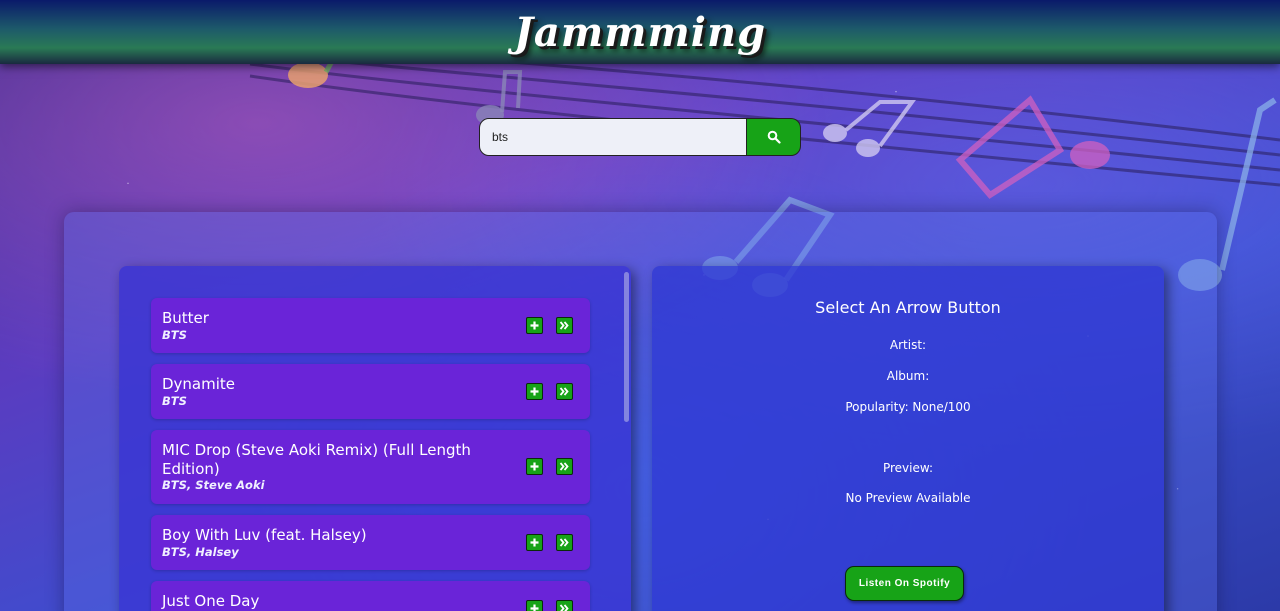 Image resolution: width=1280 pixels, height=611 pixels. I want to click on track-item: Boy With Luv (feat. Halsey) BTS, Halsey, so click(370, 542).